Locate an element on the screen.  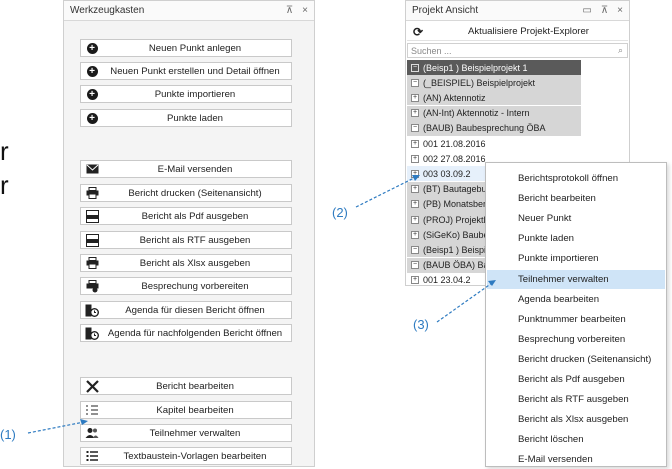
project-title: Projekt Ansicht is located at coordinates (445, 10).